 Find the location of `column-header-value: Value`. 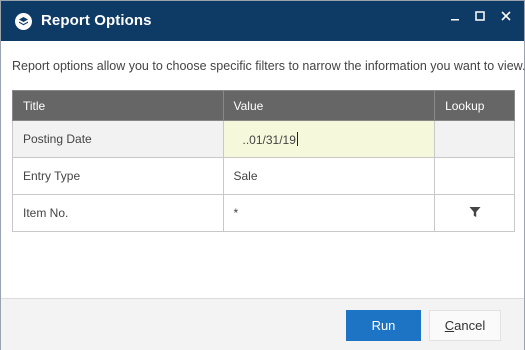

column-header-value: Value is located at coordinates (329, 105).